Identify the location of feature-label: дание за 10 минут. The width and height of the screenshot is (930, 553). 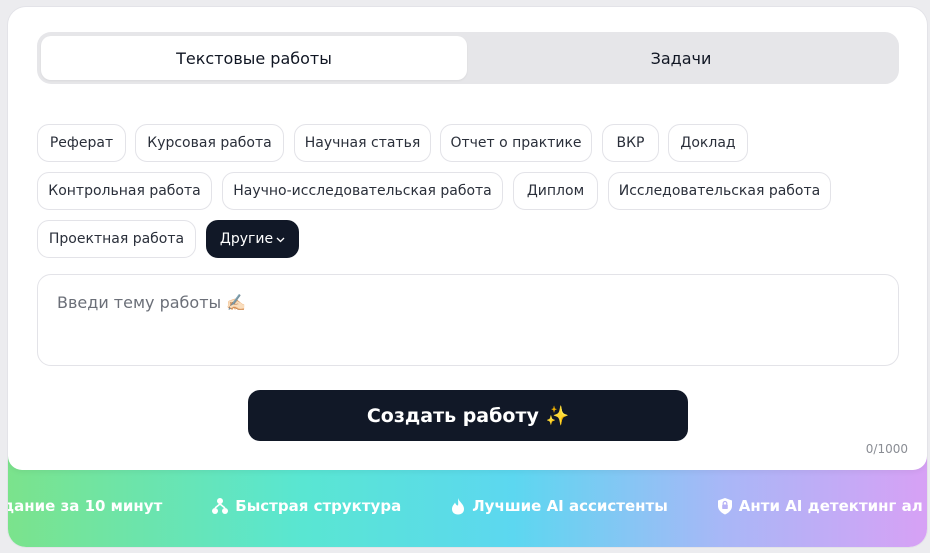
(85, 506).